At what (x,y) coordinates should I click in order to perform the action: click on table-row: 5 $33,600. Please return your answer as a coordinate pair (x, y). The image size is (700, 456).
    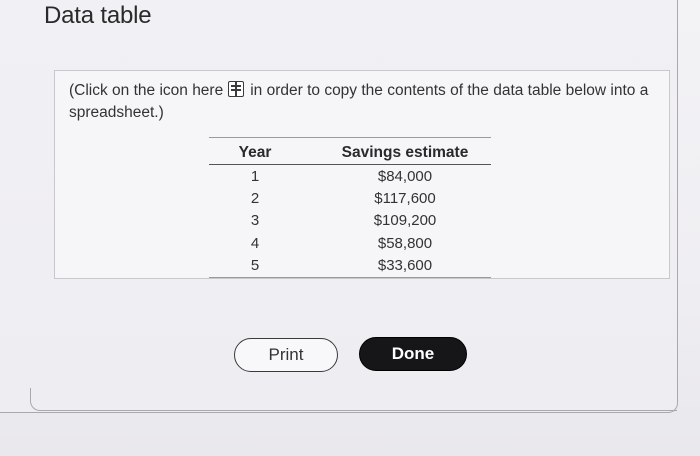
    Looking at the image, I should click on (350, 266).